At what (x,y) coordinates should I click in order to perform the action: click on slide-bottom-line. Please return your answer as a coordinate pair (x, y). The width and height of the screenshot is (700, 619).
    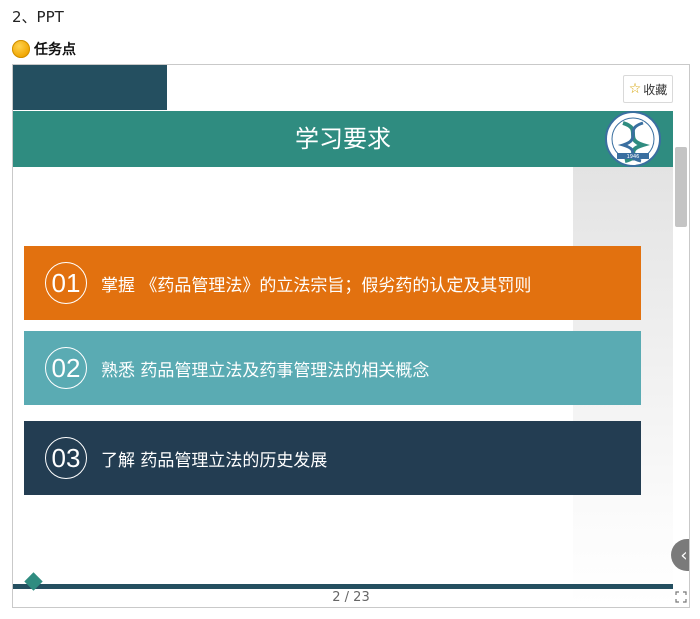
    Looking at the image, I should click on (343, 586).